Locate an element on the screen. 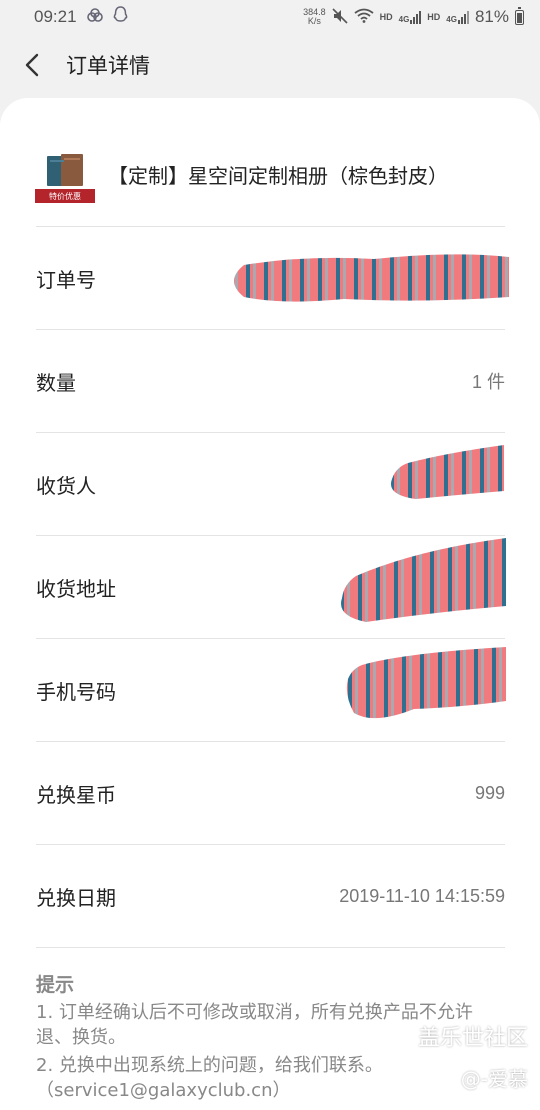 The image size is (540, 1110). lte-label-2: 4G is located at coordinates (451, 19).